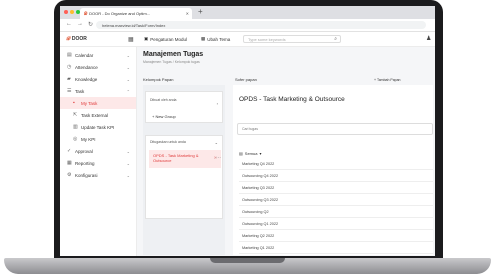 This screenshot has width=495, height=278. I want to click on left-panel-label: Kelompok Papan, so click(158, 79).